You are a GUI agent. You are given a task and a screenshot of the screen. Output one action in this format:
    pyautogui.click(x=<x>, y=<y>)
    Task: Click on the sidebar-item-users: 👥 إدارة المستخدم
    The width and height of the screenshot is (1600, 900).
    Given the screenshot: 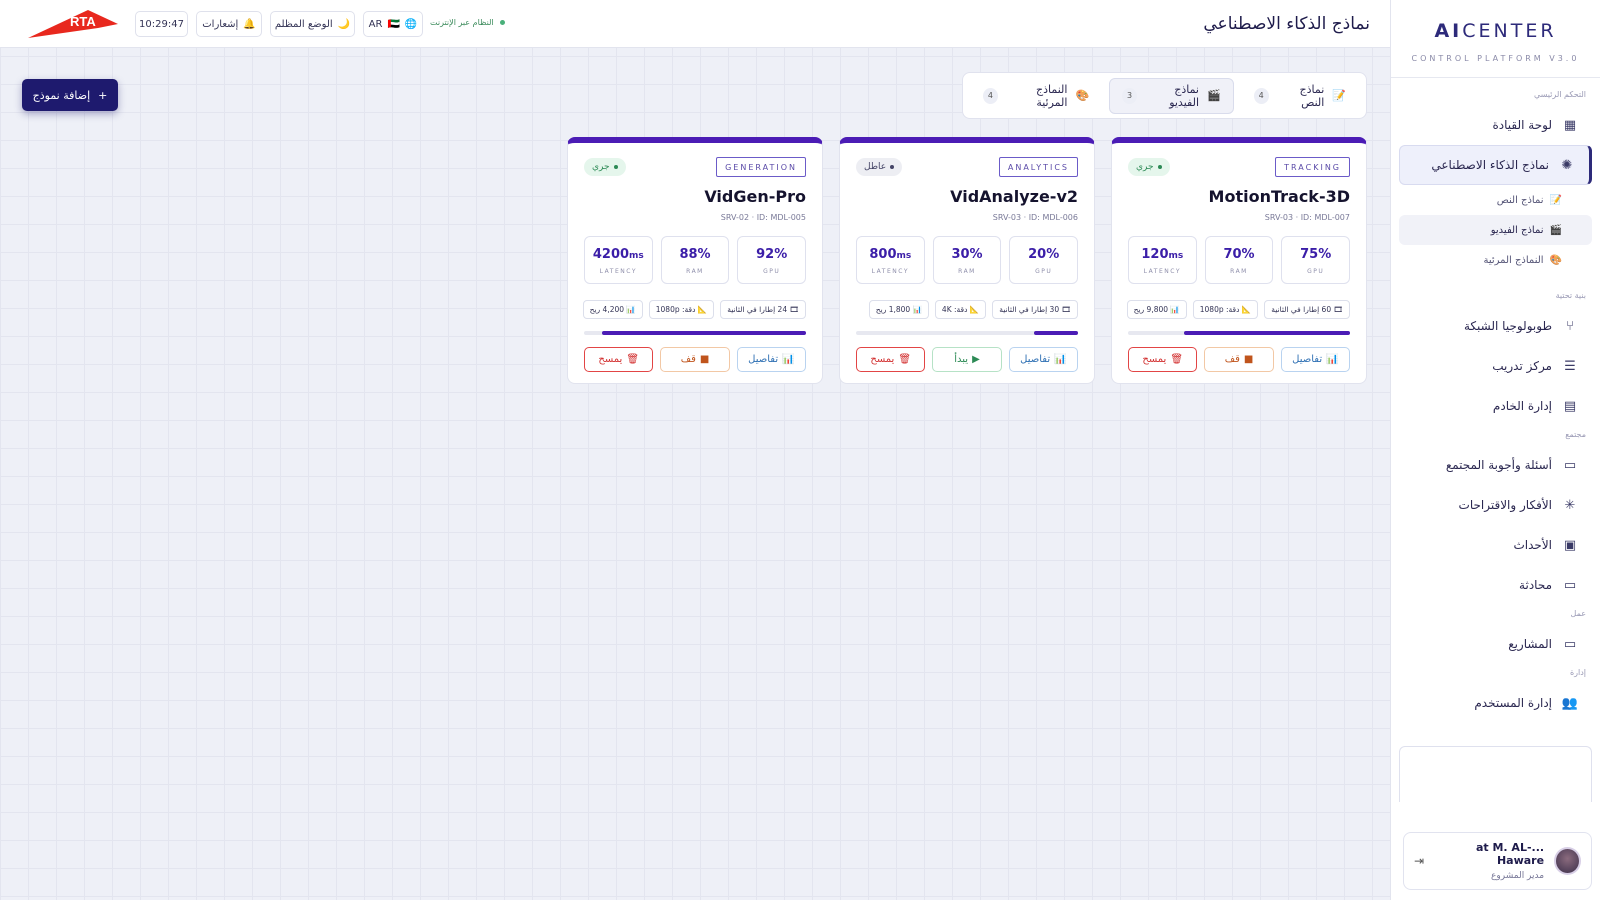 What is the action you would take?
    pyautogui.click(x=1495, y=703)
    